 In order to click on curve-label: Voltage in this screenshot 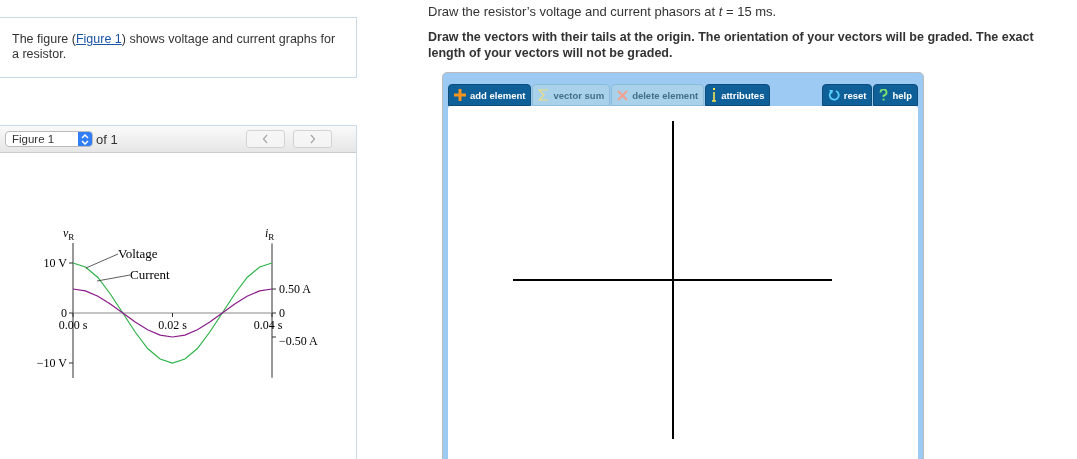, I will do `click(138, 253)`.